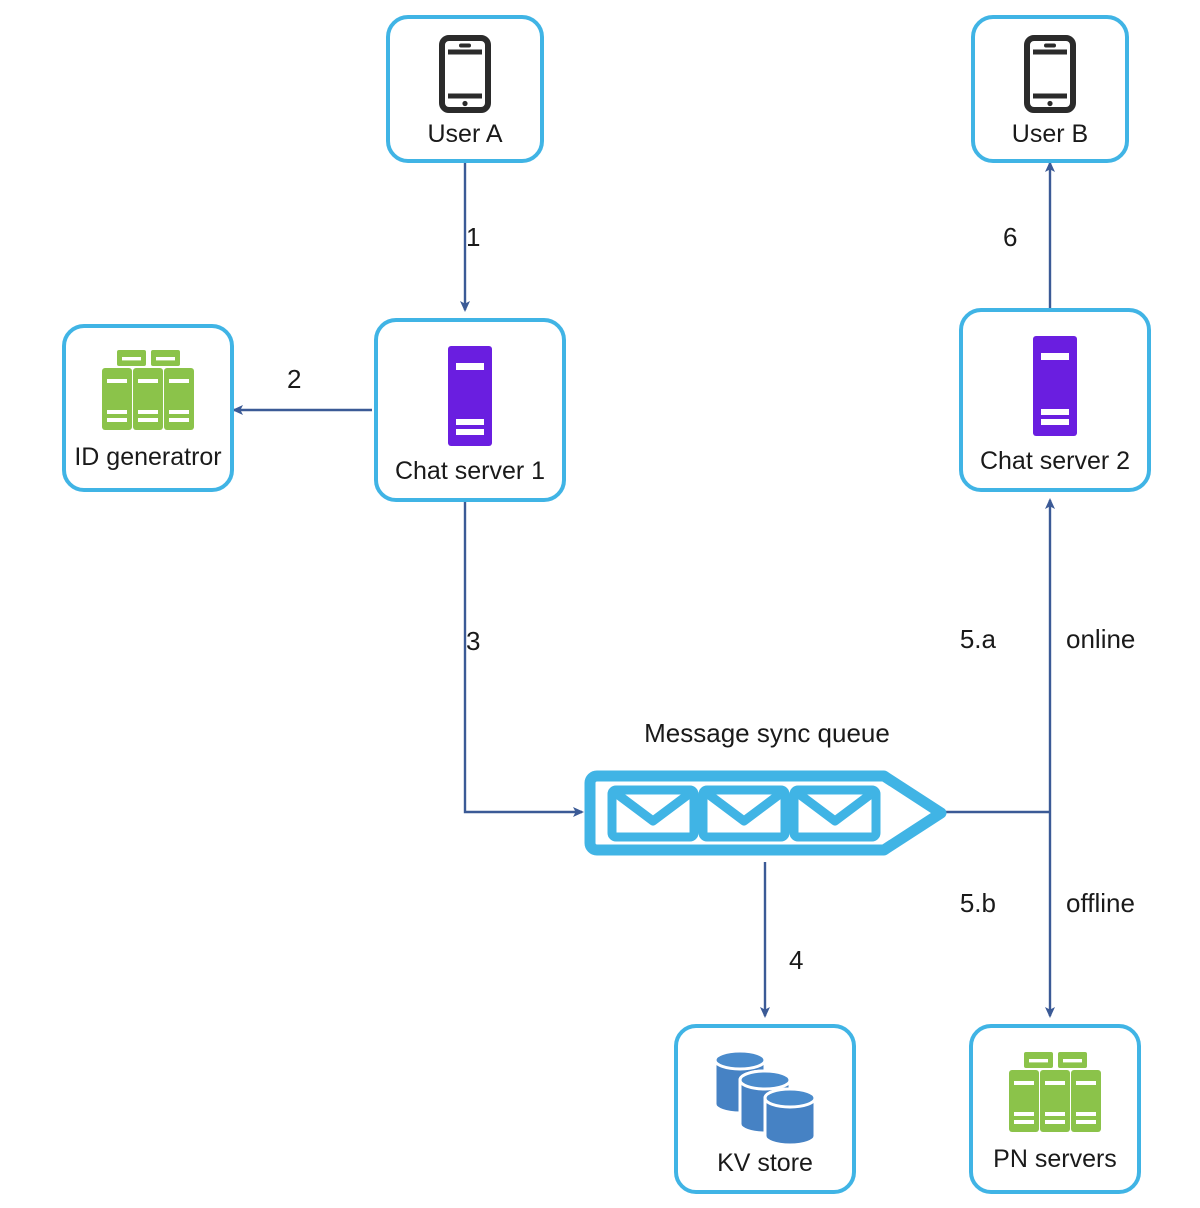 The width and height of the screenshot is (1200, 1208). What do you see at coordinates (765, 1094) in the screenshot?
I see `database-cylinders-icon` at bounding box center [765, 1094].